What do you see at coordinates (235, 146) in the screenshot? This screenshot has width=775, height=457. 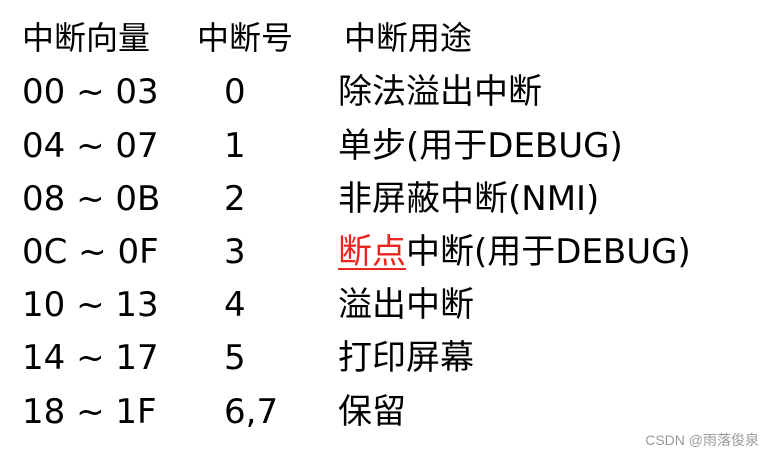 I see `number-cell: 1` at bounding box center [235, 146].